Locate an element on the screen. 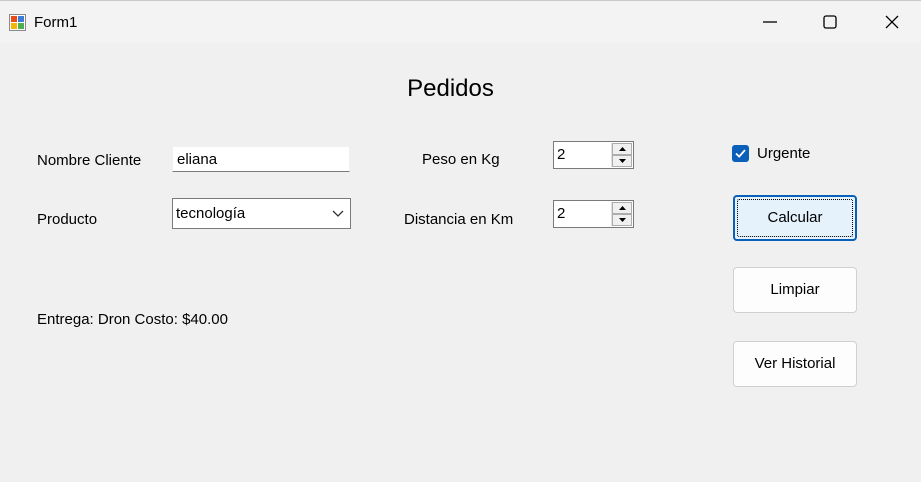 The height and width of the screenshot is (482, 921). peso-value: 2 is located at coordinates (561, 154).